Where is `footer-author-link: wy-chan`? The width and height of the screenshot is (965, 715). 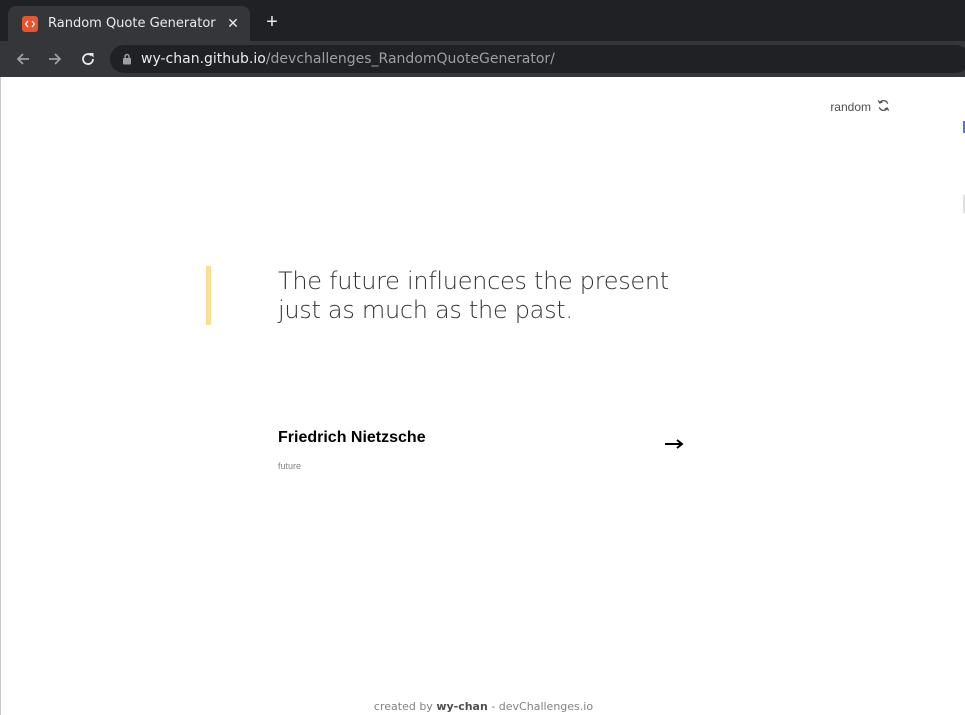
footer-author-link: wy-chan is located at coordinates (462, 706).